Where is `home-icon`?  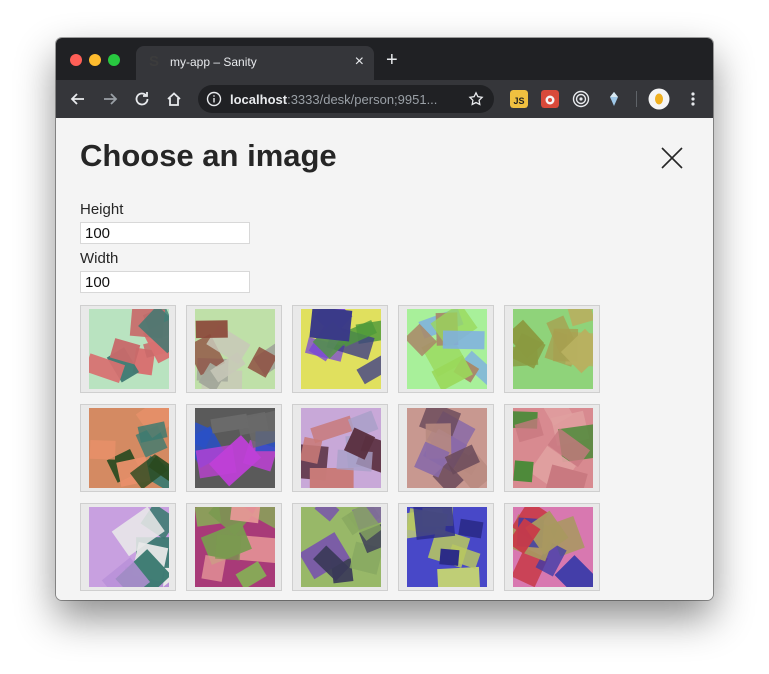 home-icon is located at coordinates (174, 99).